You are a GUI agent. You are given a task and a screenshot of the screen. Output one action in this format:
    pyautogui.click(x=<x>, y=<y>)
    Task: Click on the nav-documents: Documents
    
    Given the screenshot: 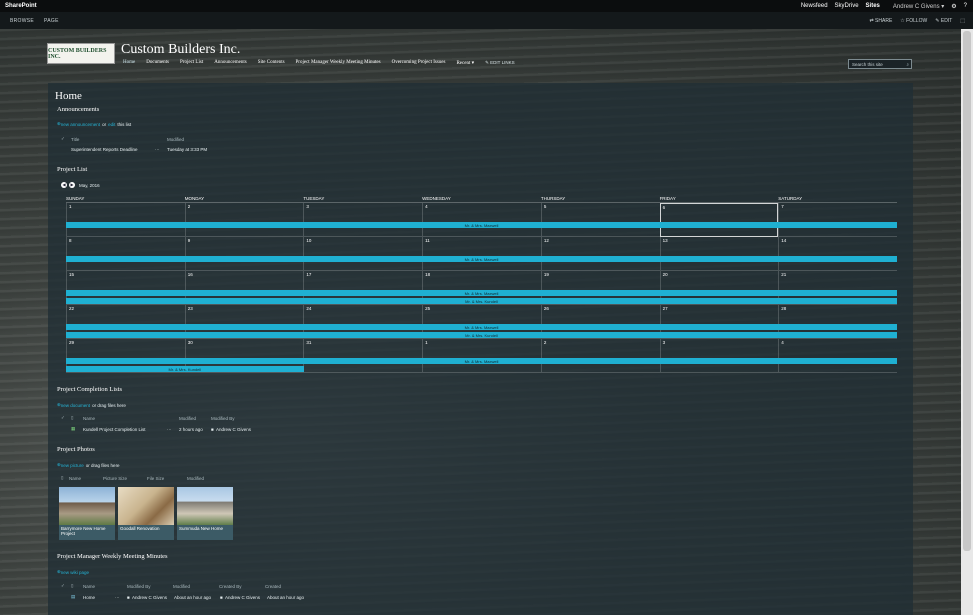 What is the action you would take?
    pyautogui.click(x=157, y=63)
    